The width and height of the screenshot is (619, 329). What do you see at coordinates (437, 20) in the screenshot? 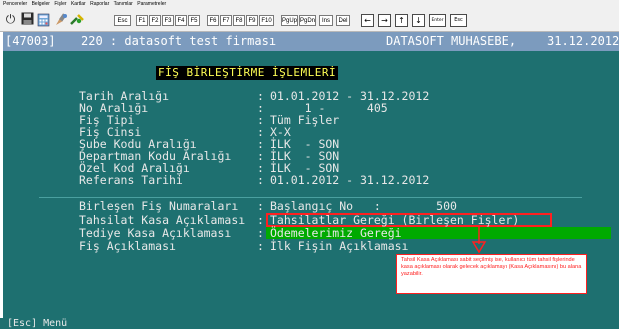
I see `enter-button: Enter` at bounding box center [437, 20].